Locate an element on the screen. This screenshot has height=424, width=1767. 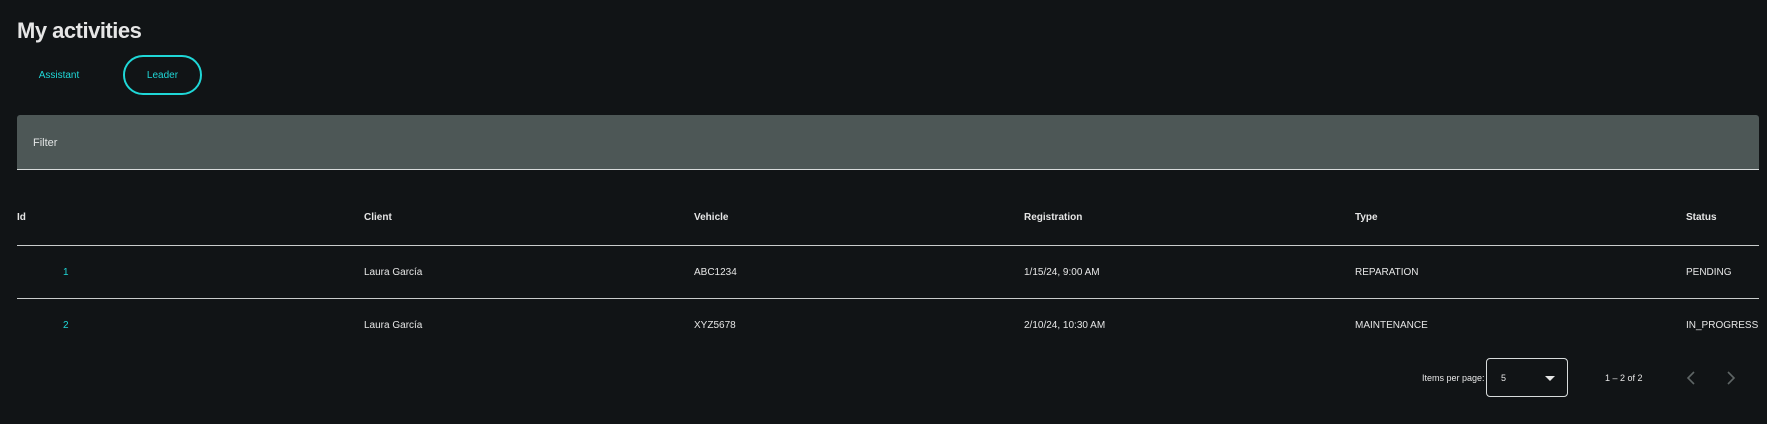
tab-assistant: Assistant is located at coordinates (59, 75).